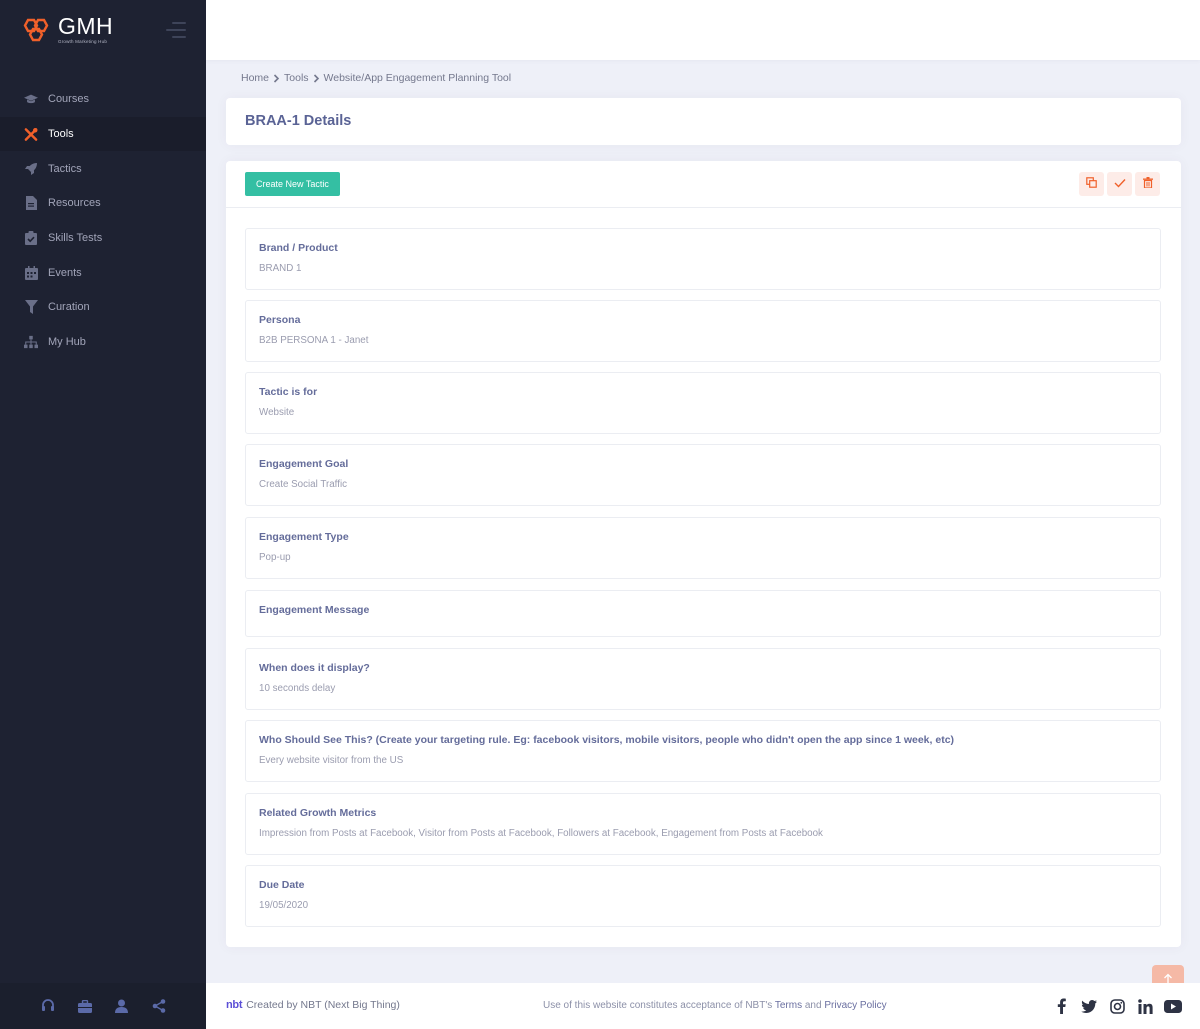 The height and width of the screenshot is (1029, 1200). What do you see at coordinates (813, 1005) in the screenshot?
I see `footer-and: and` at bounding box center [813, 1005].